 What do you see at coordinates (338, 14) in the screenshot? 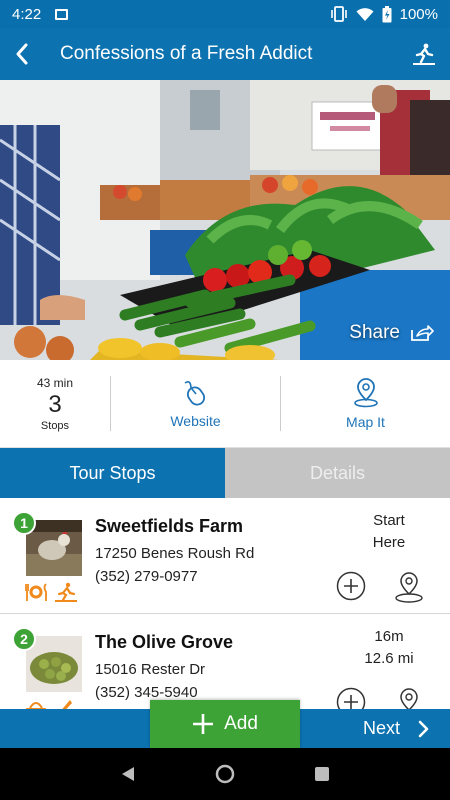
I see `vibrate-icon` at bounding box center [338, 14].